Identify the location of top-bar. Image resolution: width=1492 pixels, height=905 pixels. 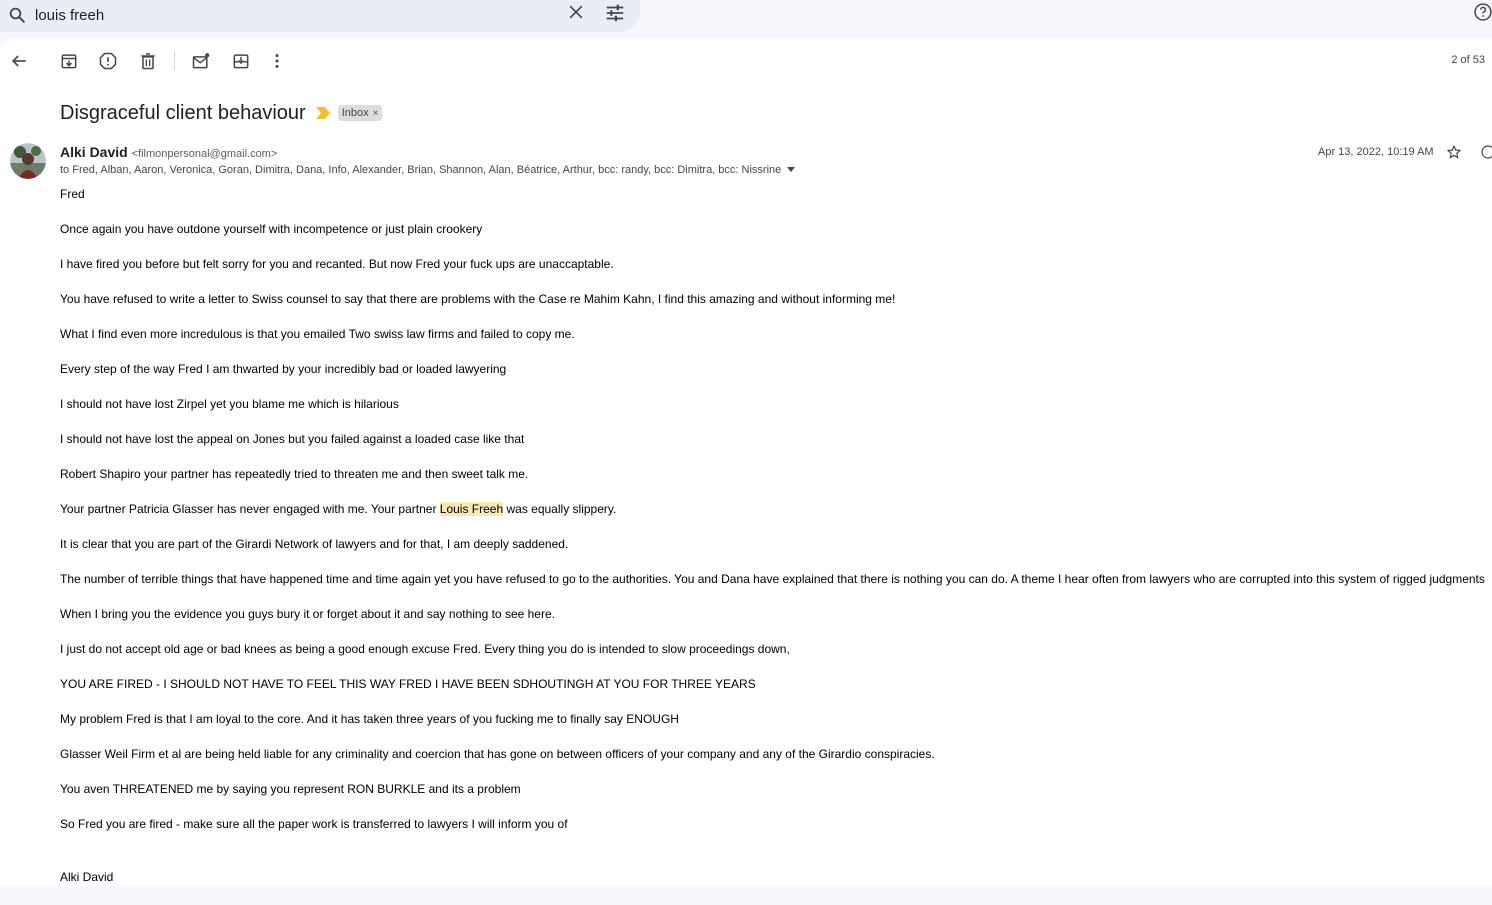
(746, 19).